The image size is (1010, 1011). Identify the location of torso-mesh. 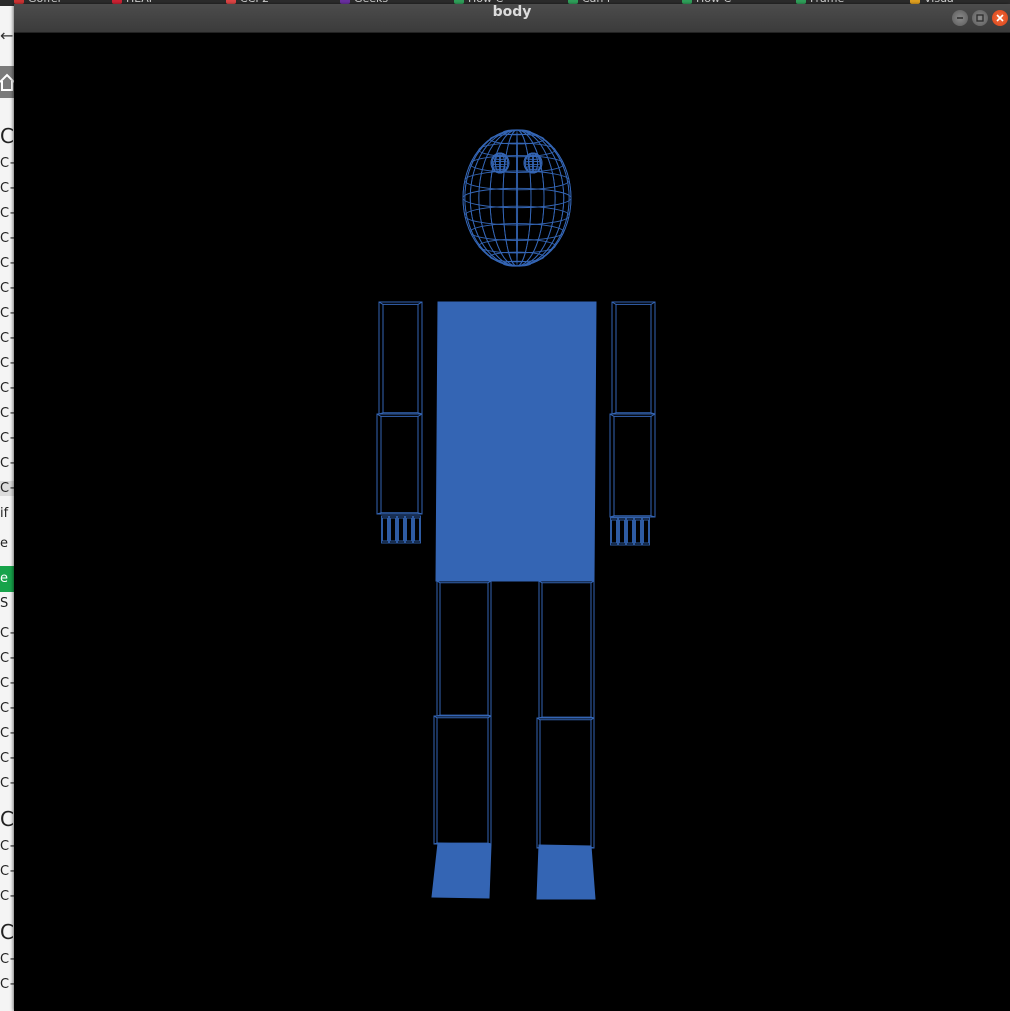
(516, 441).